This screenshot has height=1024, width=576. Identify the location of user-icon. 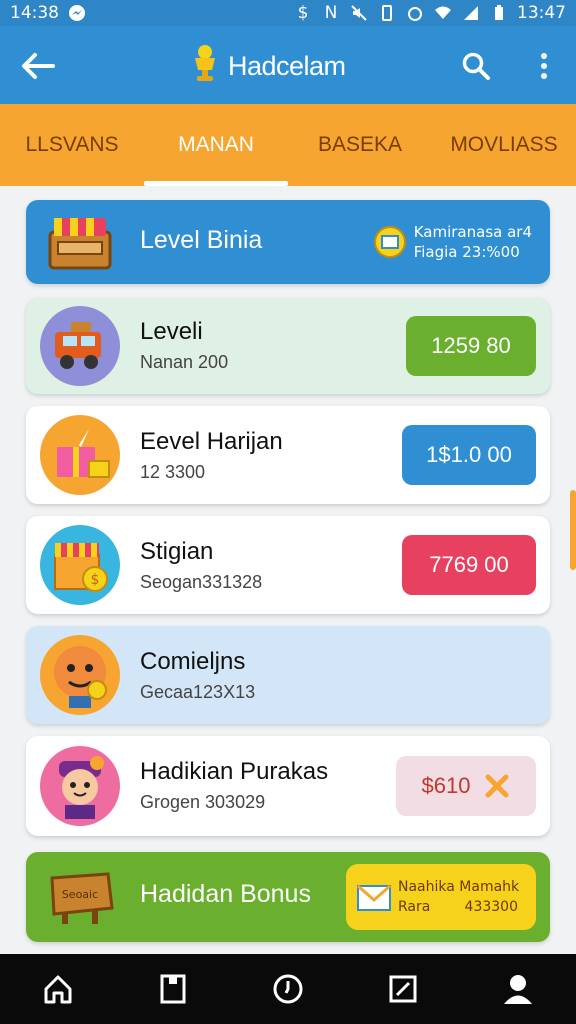
(518, 989).